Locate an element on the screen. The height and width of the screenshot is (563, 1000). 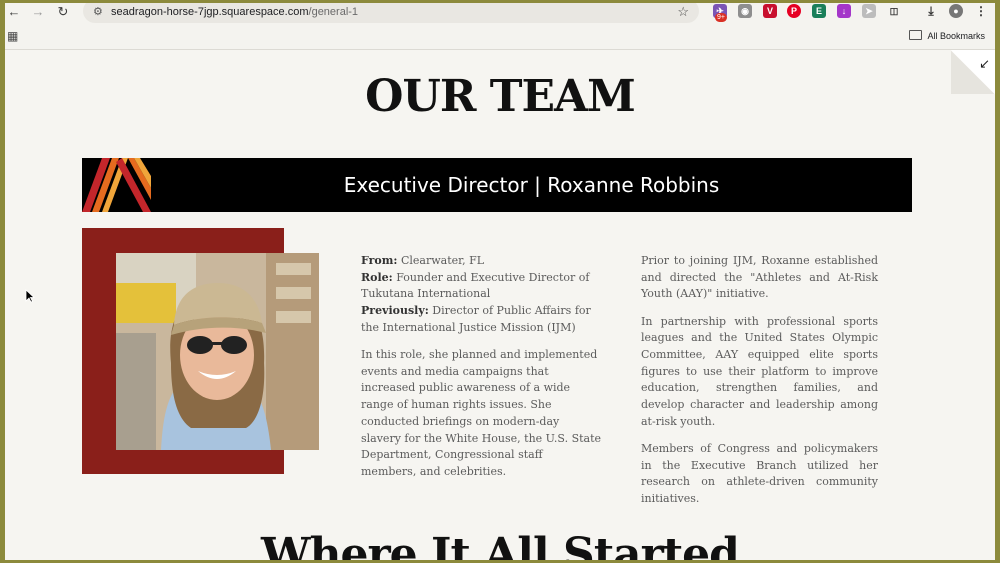
plane-extension-icon: ➤ is located at coordinates (869, 11).